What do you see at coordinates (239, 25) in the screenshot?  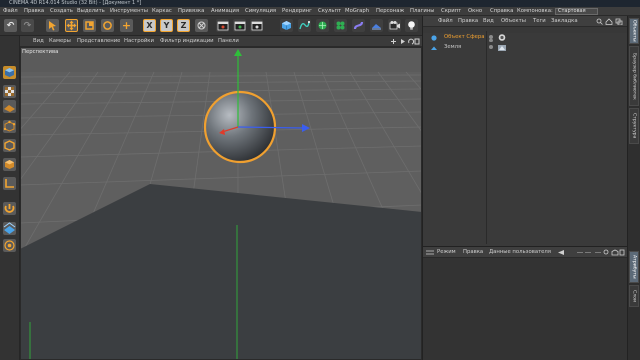 I see `render-picture-icon` at bounding box center [239, 25].